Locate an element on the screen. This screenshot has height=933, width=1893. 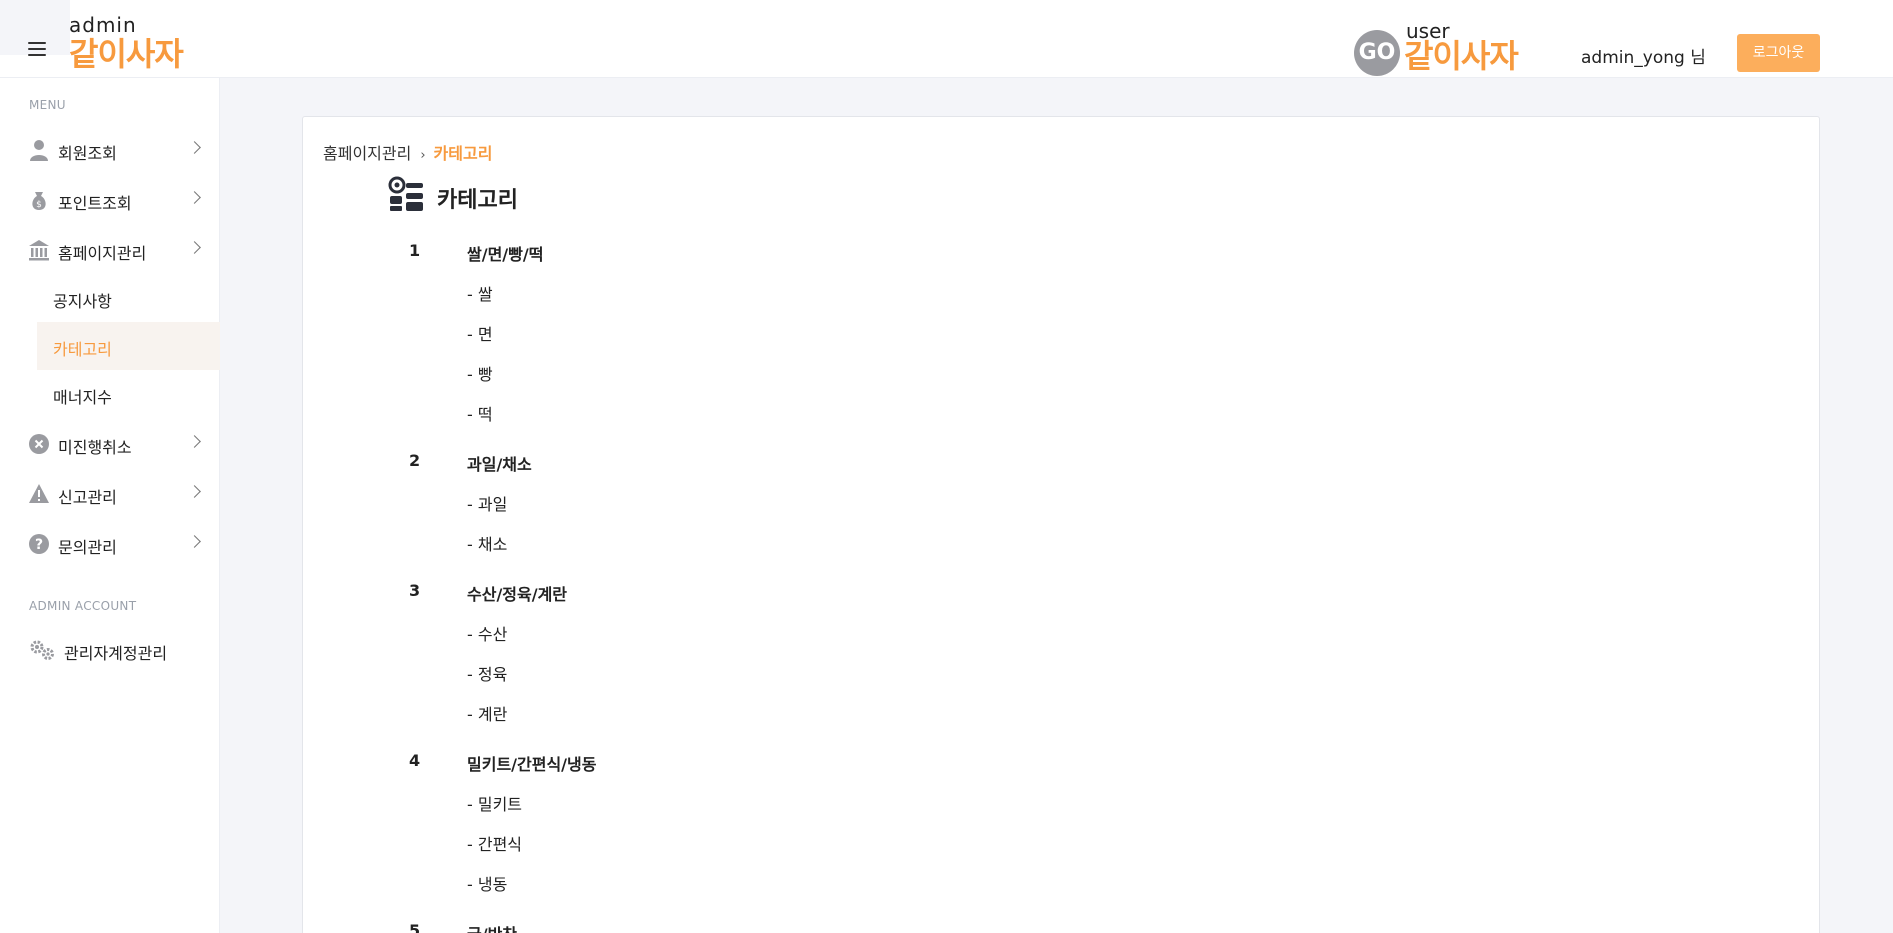
sidebar-subitem-label: 카테고리 is located at coordinates (82, 349).